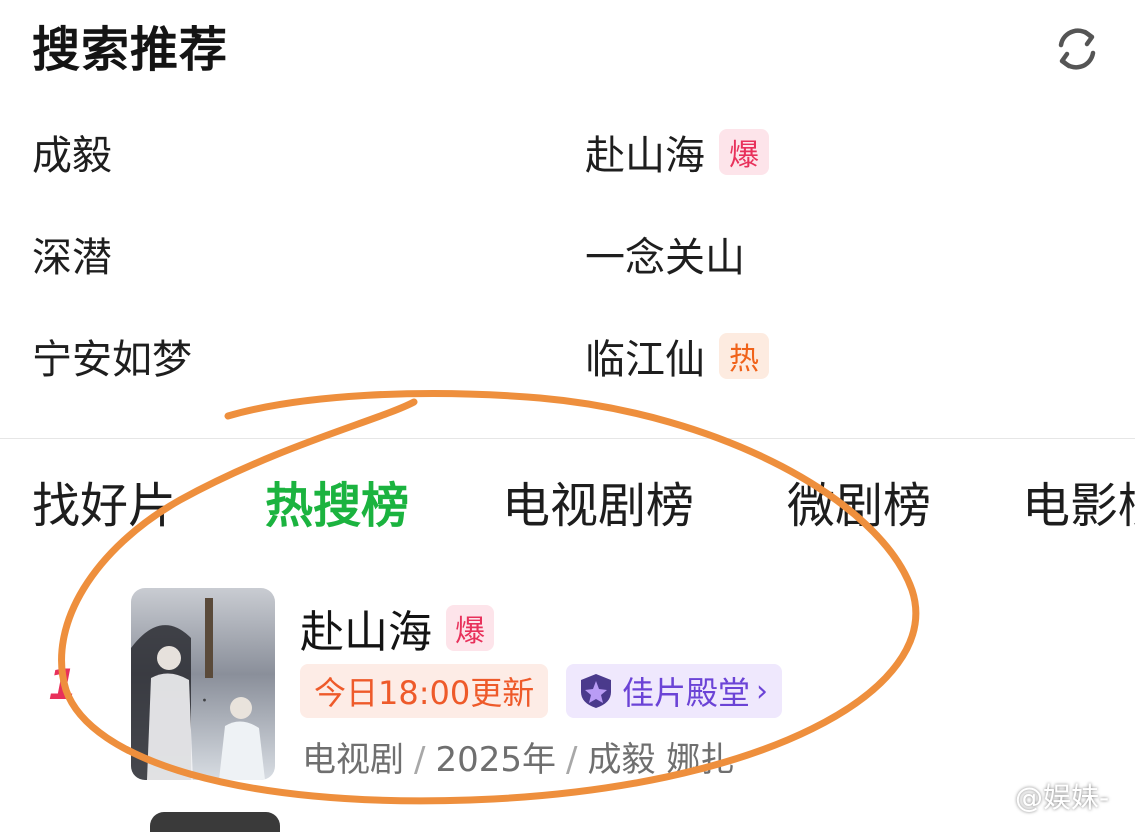 This screenshot has width=1135, height=832. What do you see at coordinates (72, 156) in the screenshot?
I see `suggestion-label: 成毅` at bounding box center [72, 156].